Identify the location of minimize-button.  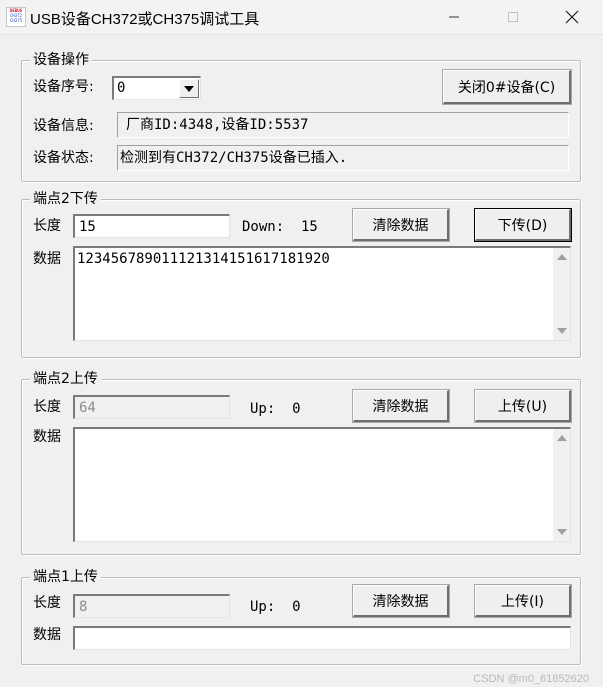
(454, 17).